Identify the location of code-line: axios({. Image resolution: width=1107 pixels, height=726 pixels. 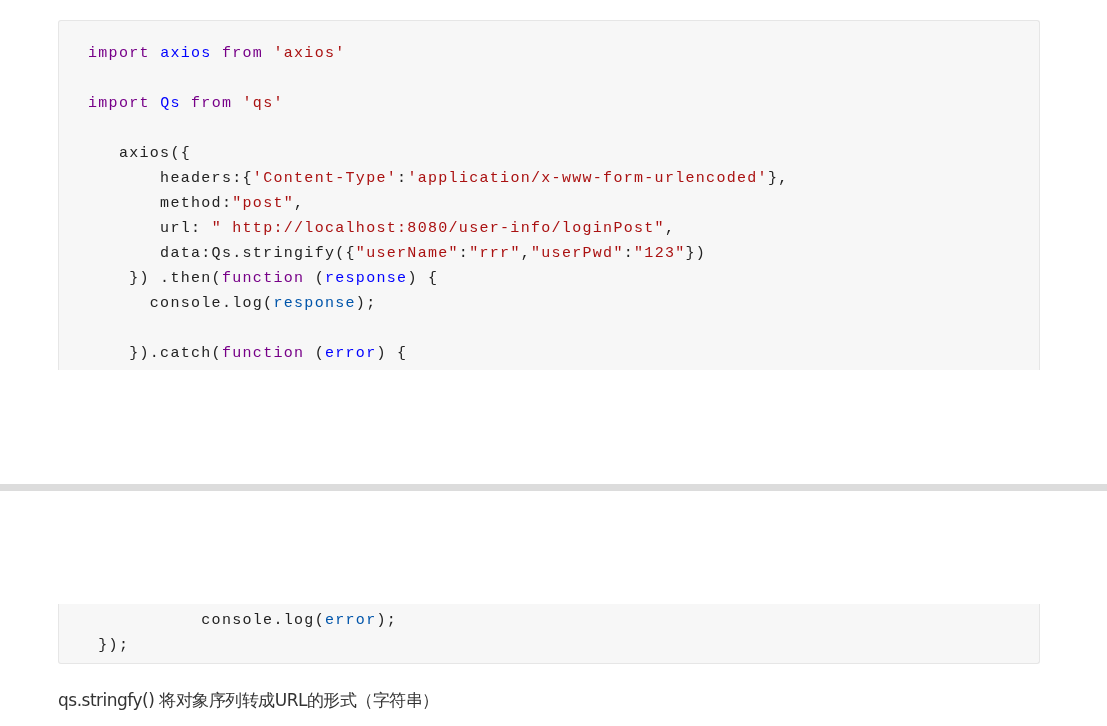
(154, 154).